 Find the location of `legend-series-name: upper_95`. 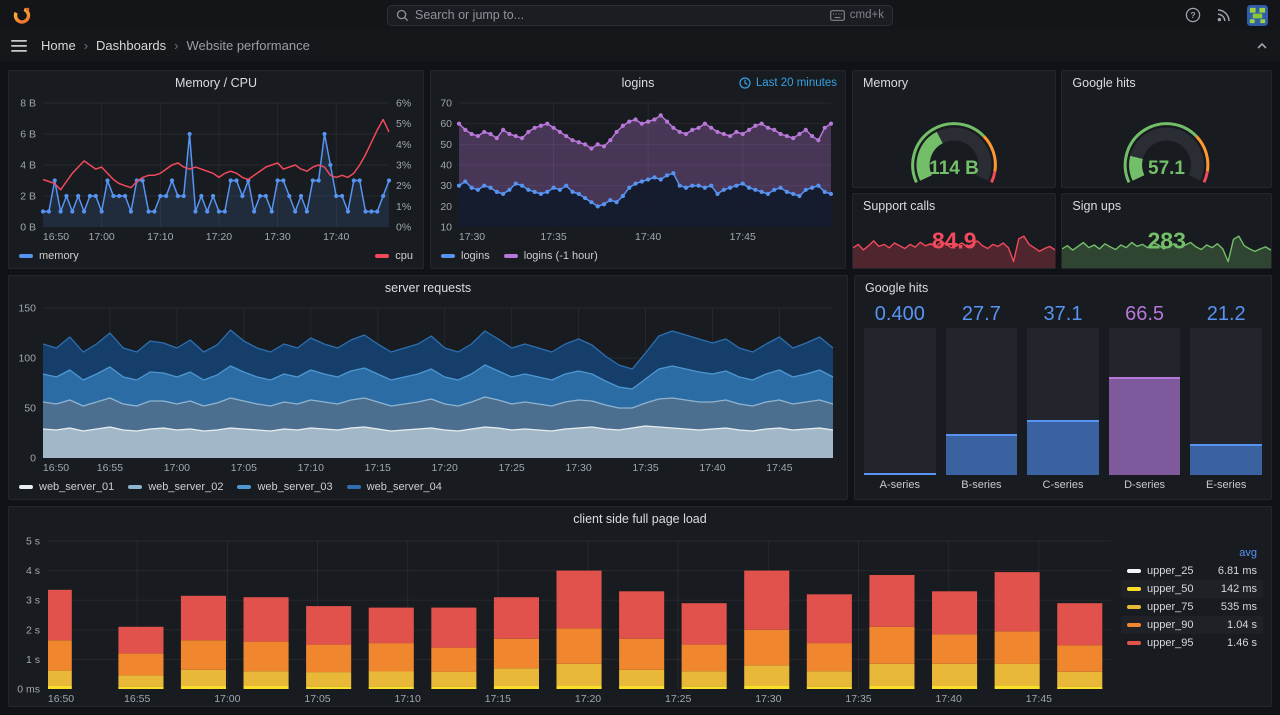

legend-series-name: upper_95 is located at coordinates (1170, 643).